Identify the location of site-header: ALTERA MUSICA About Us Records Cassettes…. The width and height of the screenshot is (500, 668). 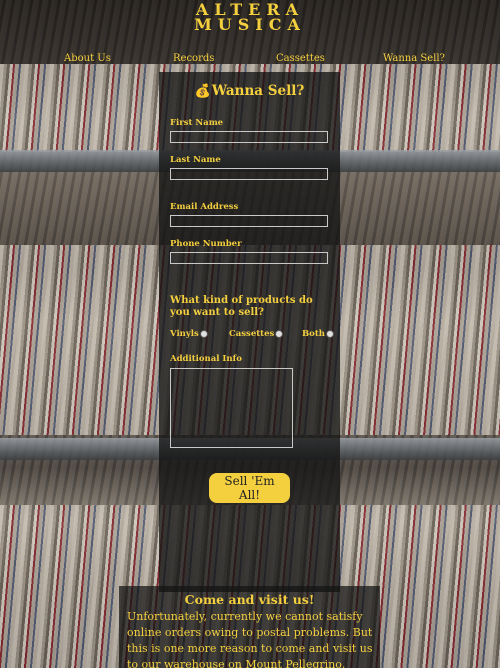
(250, 32).